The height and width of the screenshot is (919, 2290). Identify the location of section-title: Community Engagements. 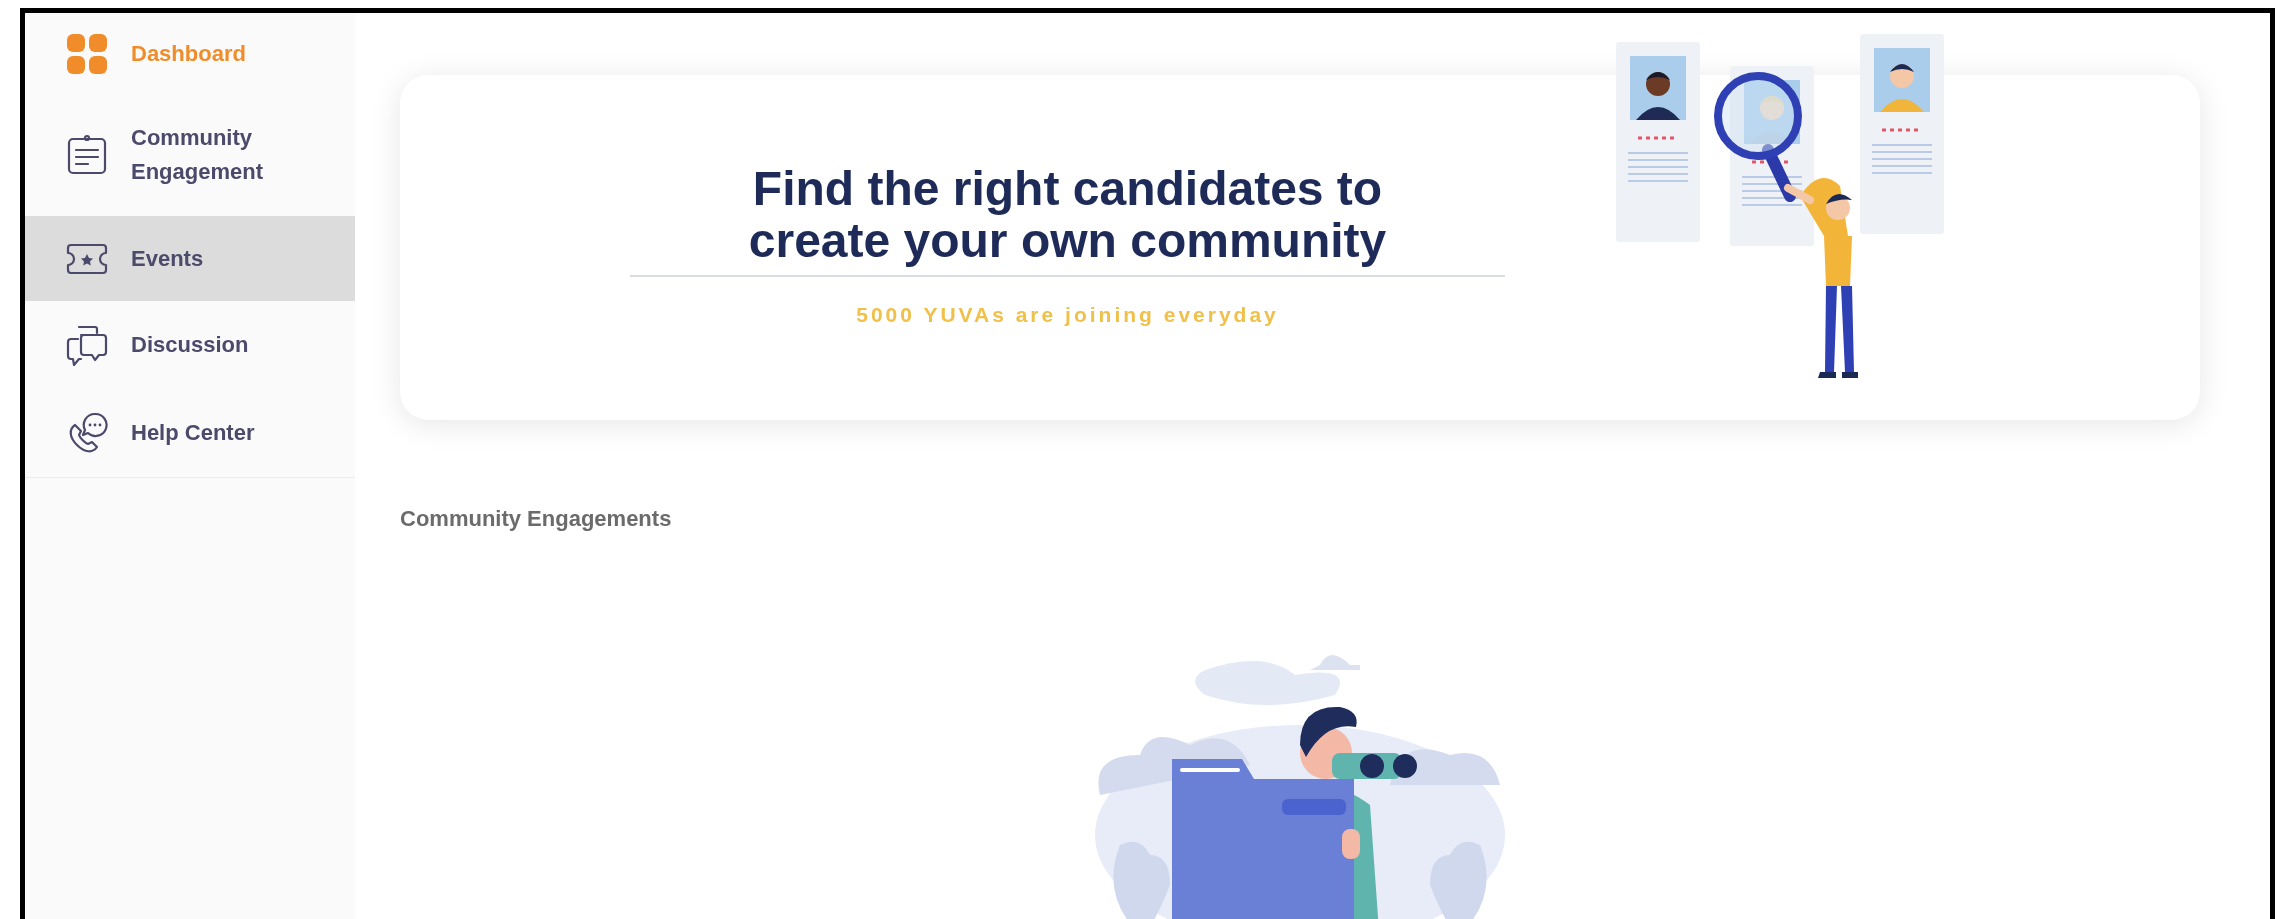
(536, 519).